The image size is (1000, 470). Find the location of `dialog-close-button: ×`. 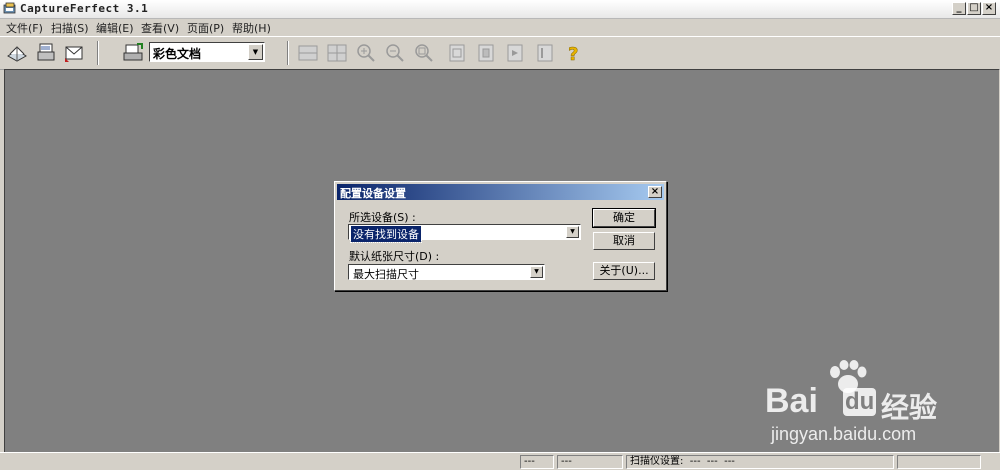

dialog-close-button: × is located at coordinates (655, 192).